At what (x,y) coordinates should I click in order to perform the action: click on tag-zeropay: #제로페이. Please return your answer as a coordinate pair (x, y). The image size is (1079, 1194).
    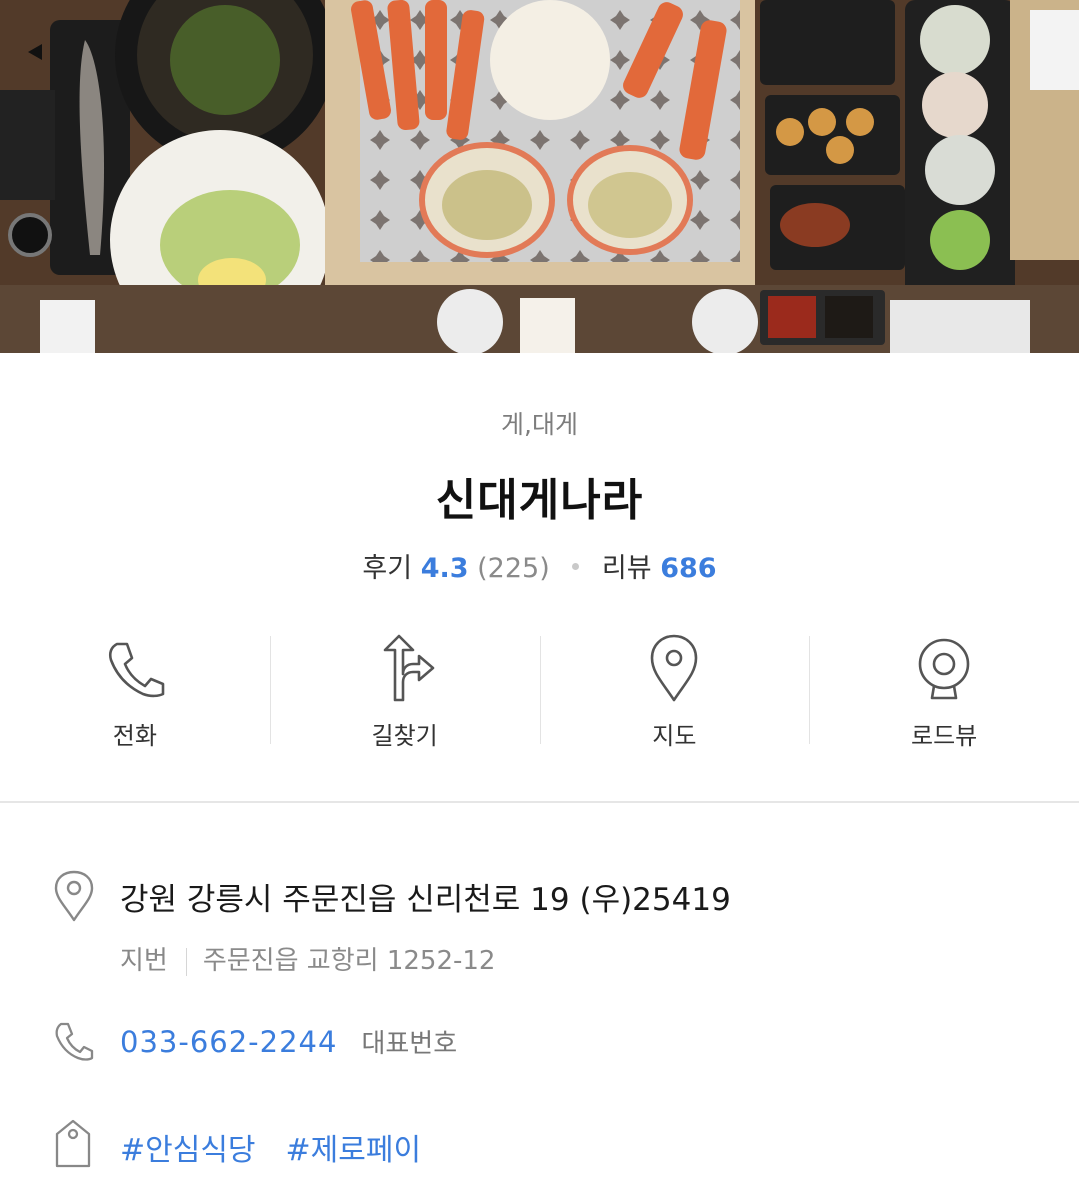
    Looking at the image, I should click on (354, 1150).